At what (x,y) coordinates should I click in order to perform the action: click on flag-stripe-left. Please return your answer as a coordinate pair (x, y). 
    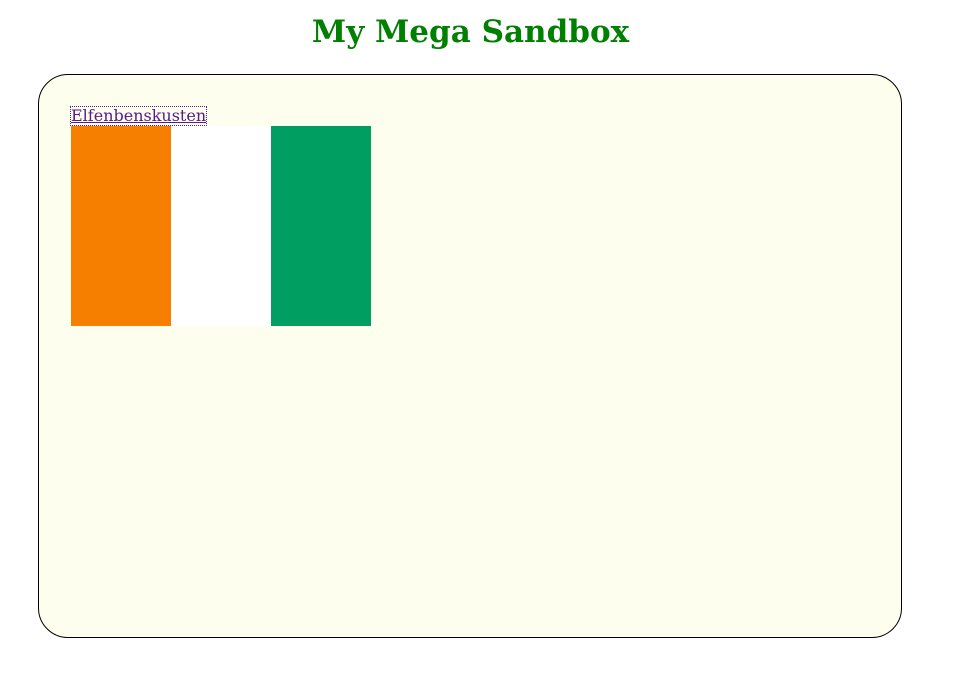
    Looking at the image, I should click on (121, 226).